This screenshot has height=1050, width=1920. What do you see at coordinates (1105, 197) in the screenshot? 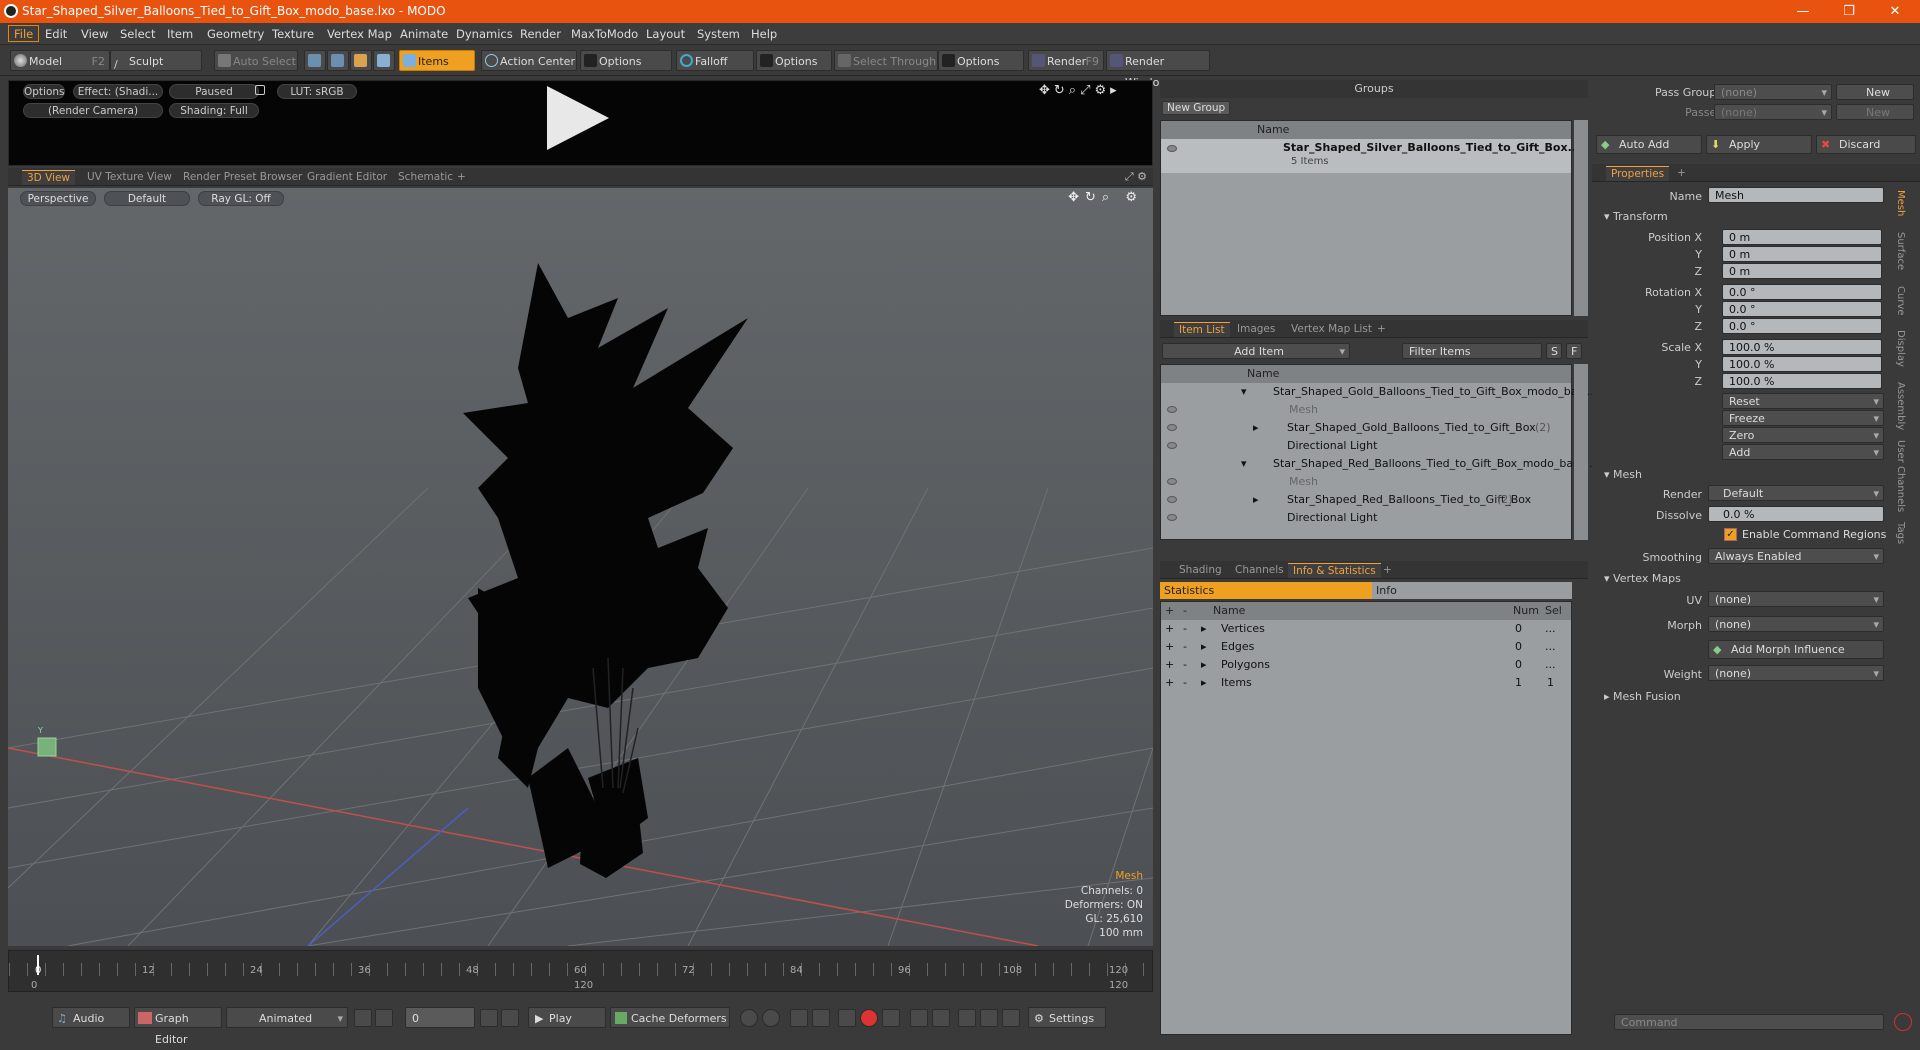
I see `viewport-nav-icons: ✥↻⌕ ⚙` at bounding box center [1105, 197].